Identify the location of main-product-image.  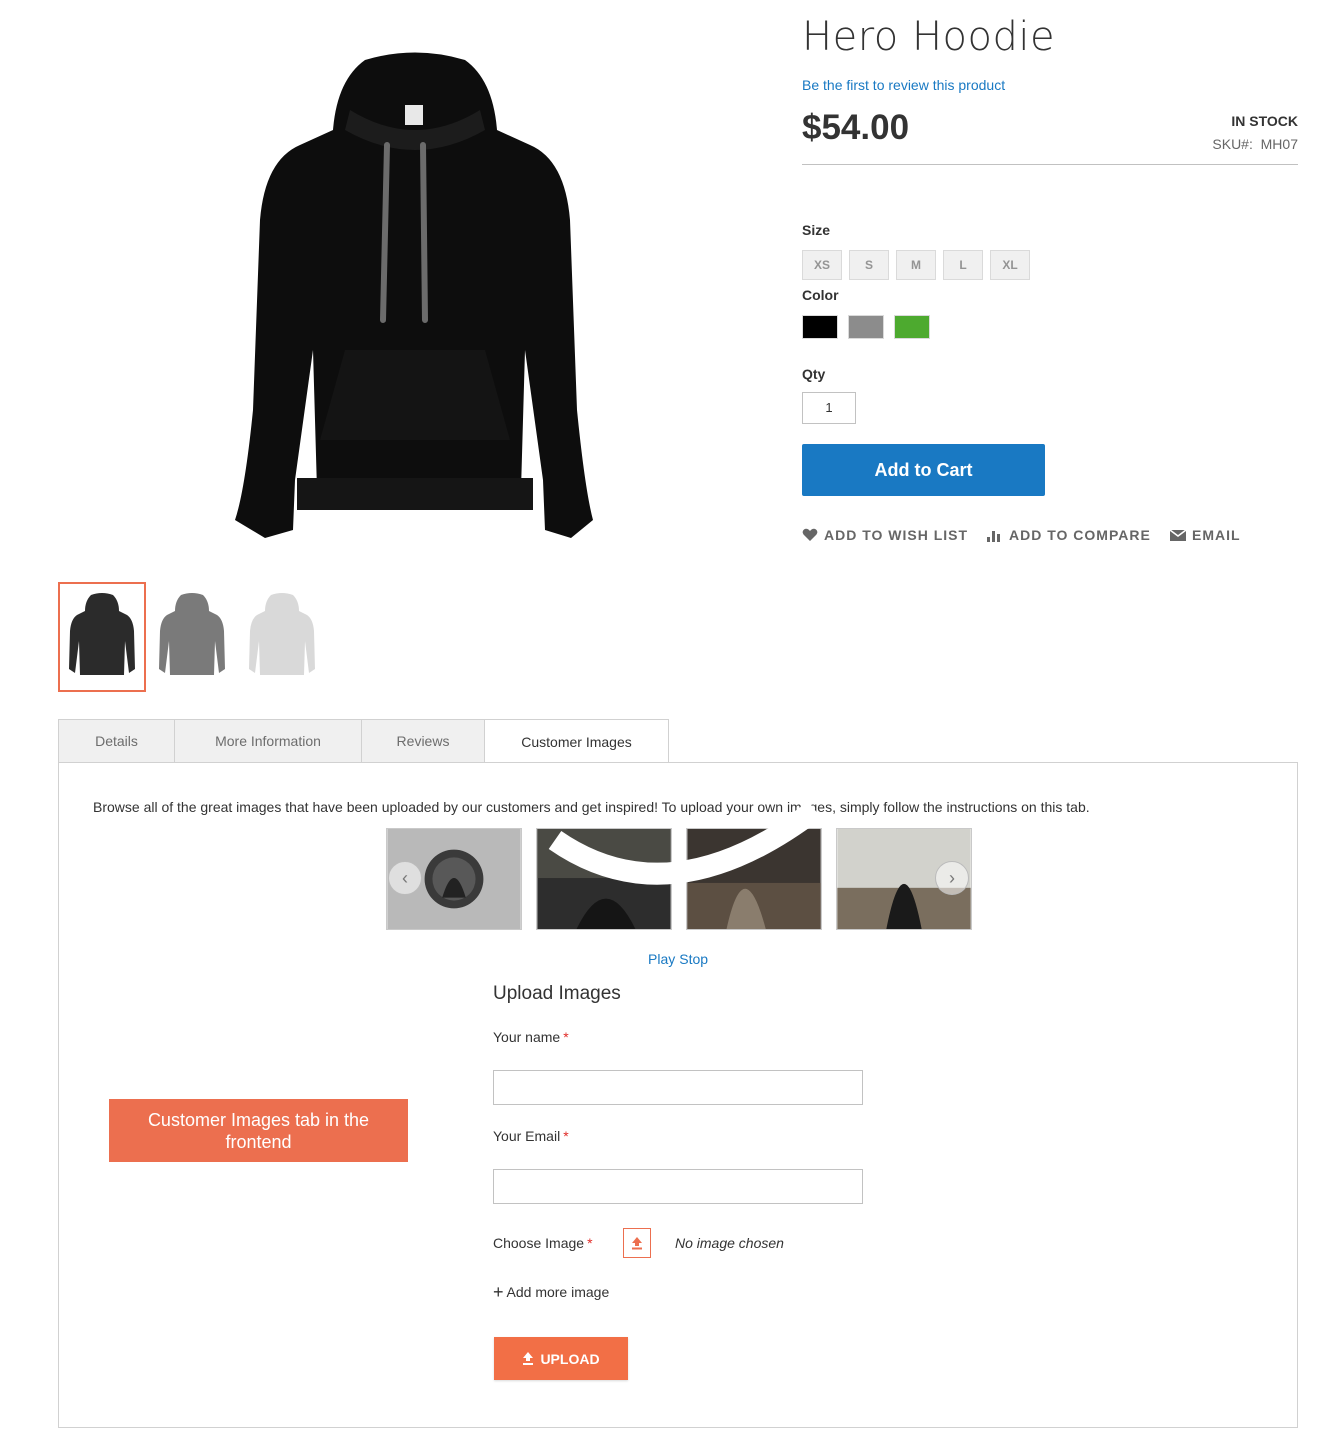
(415, 297).